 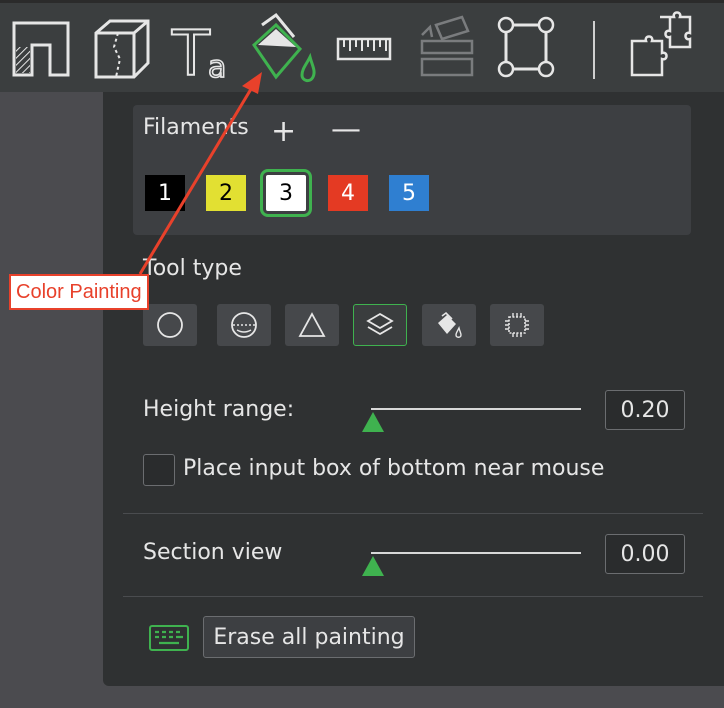 I want to click on cube-seam-icon, so click(x=122, y=49).